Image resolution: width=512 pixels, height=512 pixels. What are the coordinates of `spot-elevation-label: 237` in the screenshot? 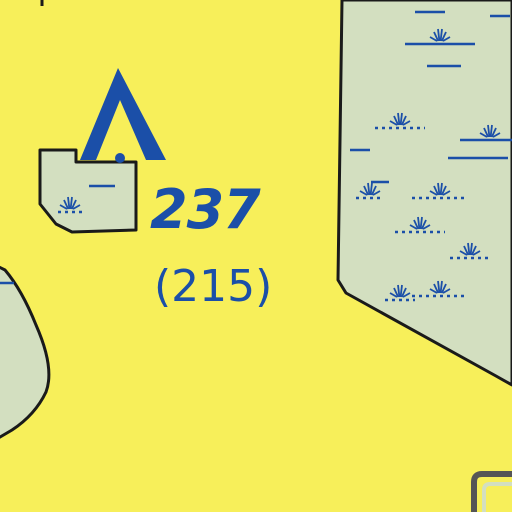 It's located at (205, 209).